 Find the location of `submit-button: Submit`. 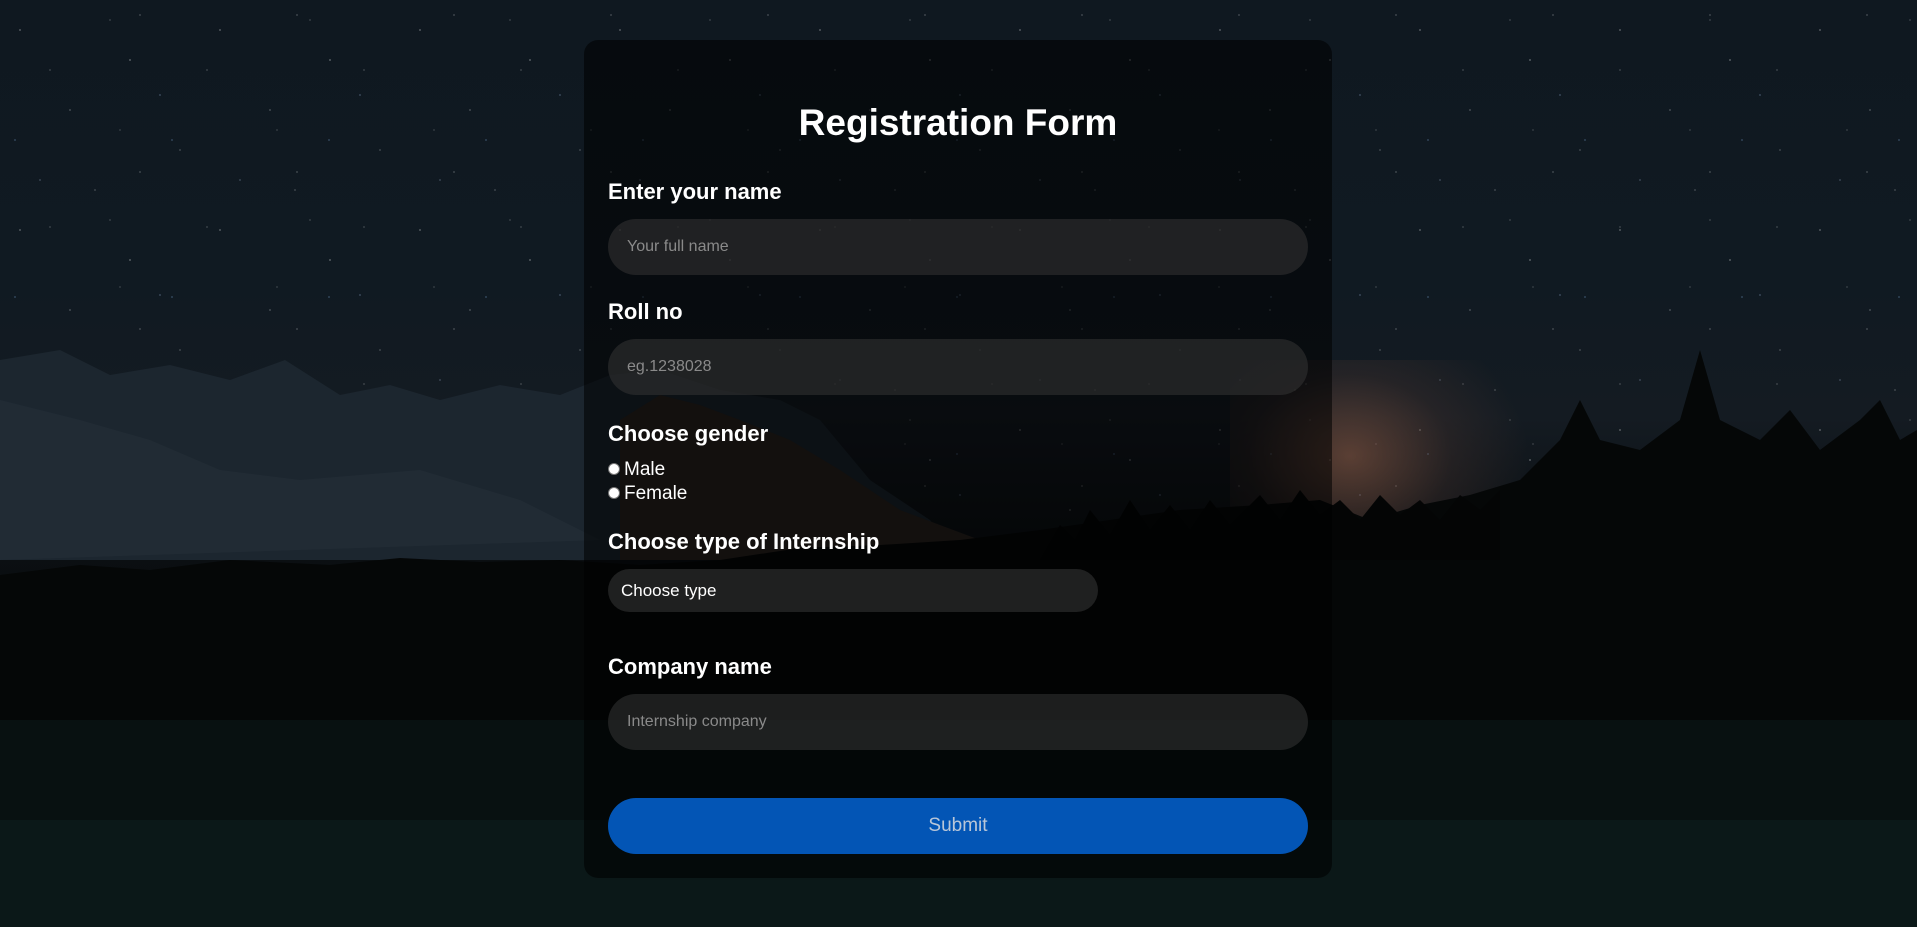

submit-button: Submit is located at coordinates (958, 826).